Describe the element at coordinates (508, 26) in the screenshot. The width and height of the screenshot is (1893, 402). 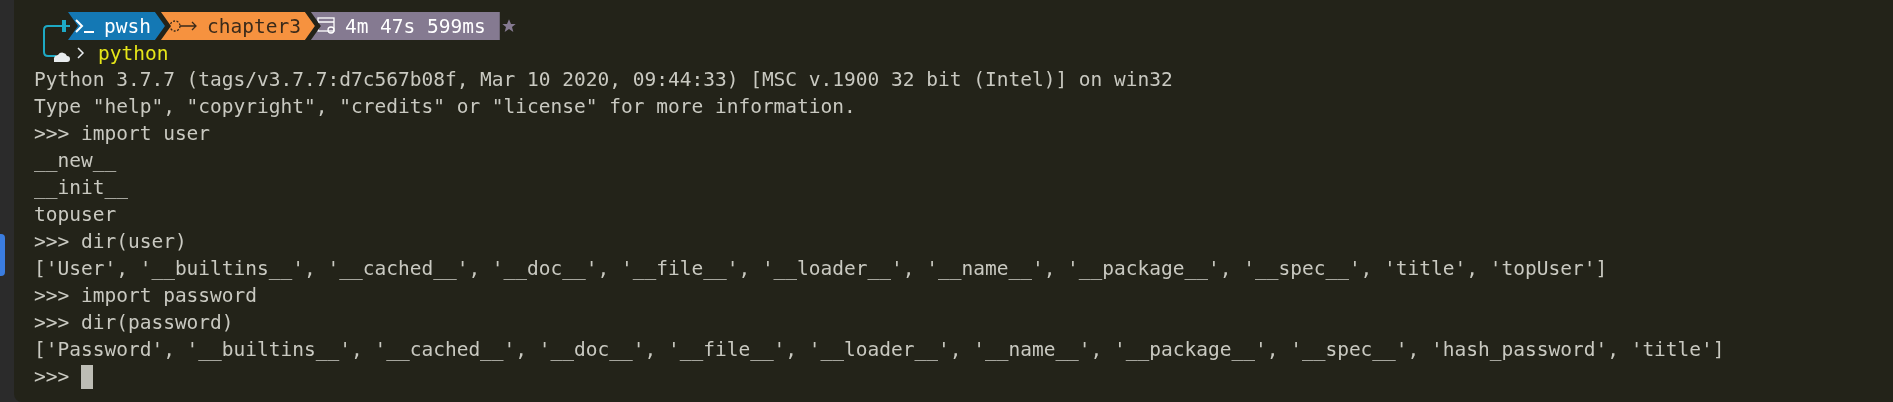
I see `star-icon` at that location.